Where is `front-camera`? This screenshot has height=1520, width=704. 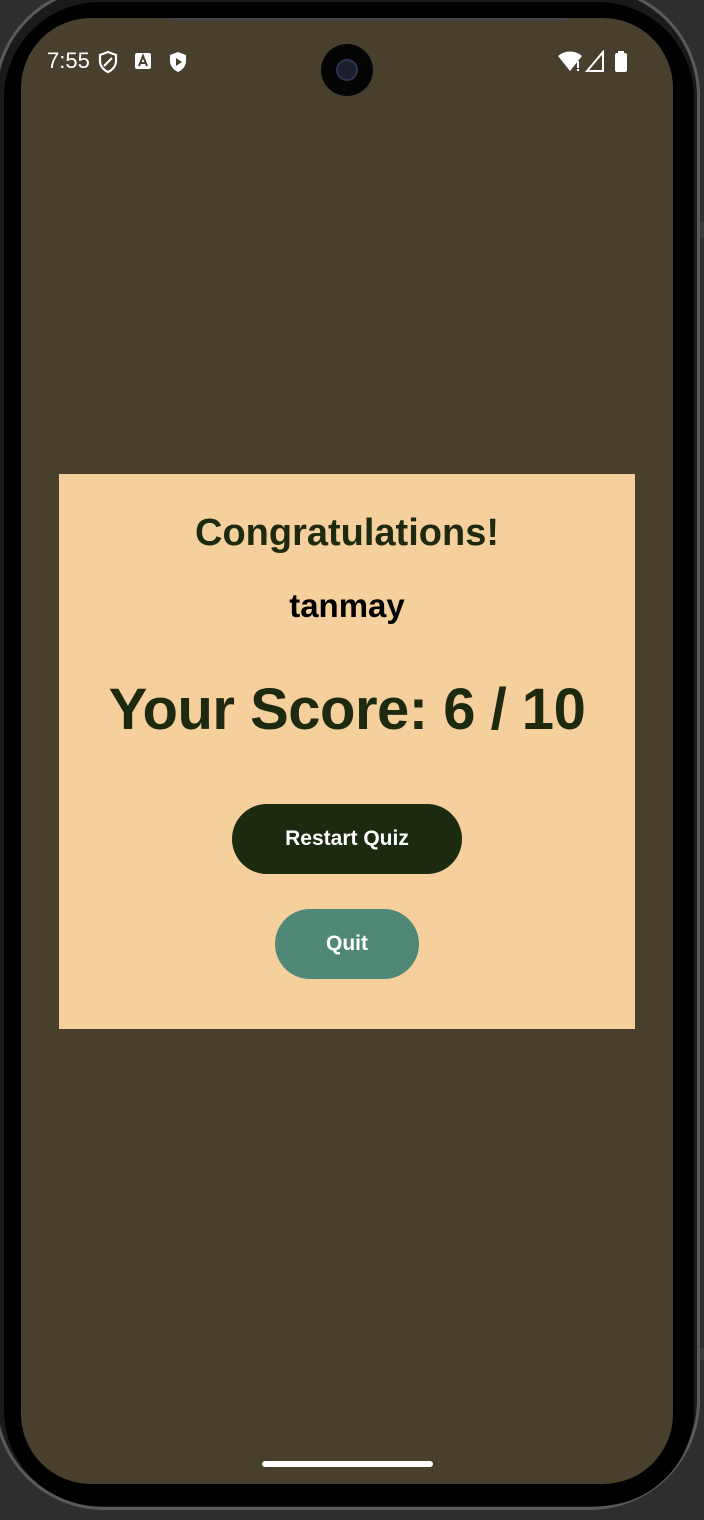 front-camera is located at coordinates (347, 70).